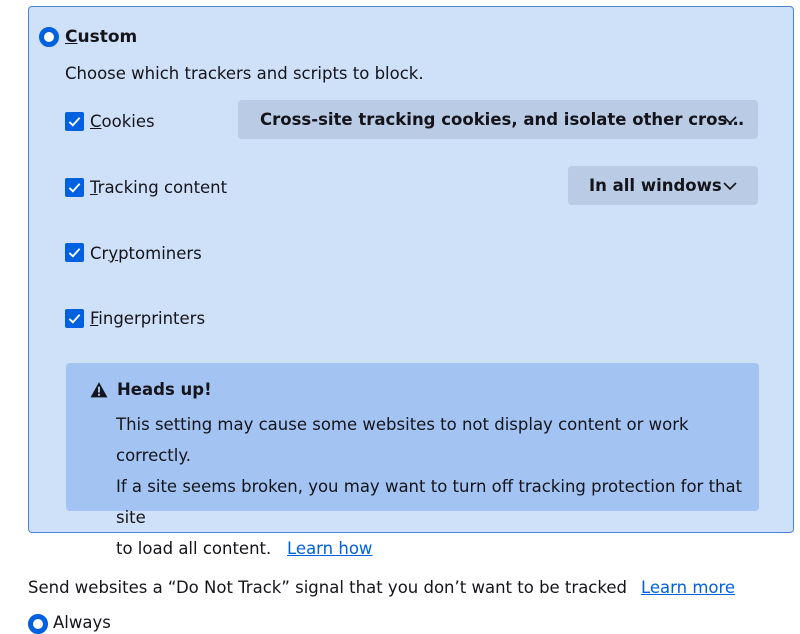  What do you see at coordinates (38, 624) in the screenshot?
I see `dnt-always-radio` at bounding box center [38, 624].